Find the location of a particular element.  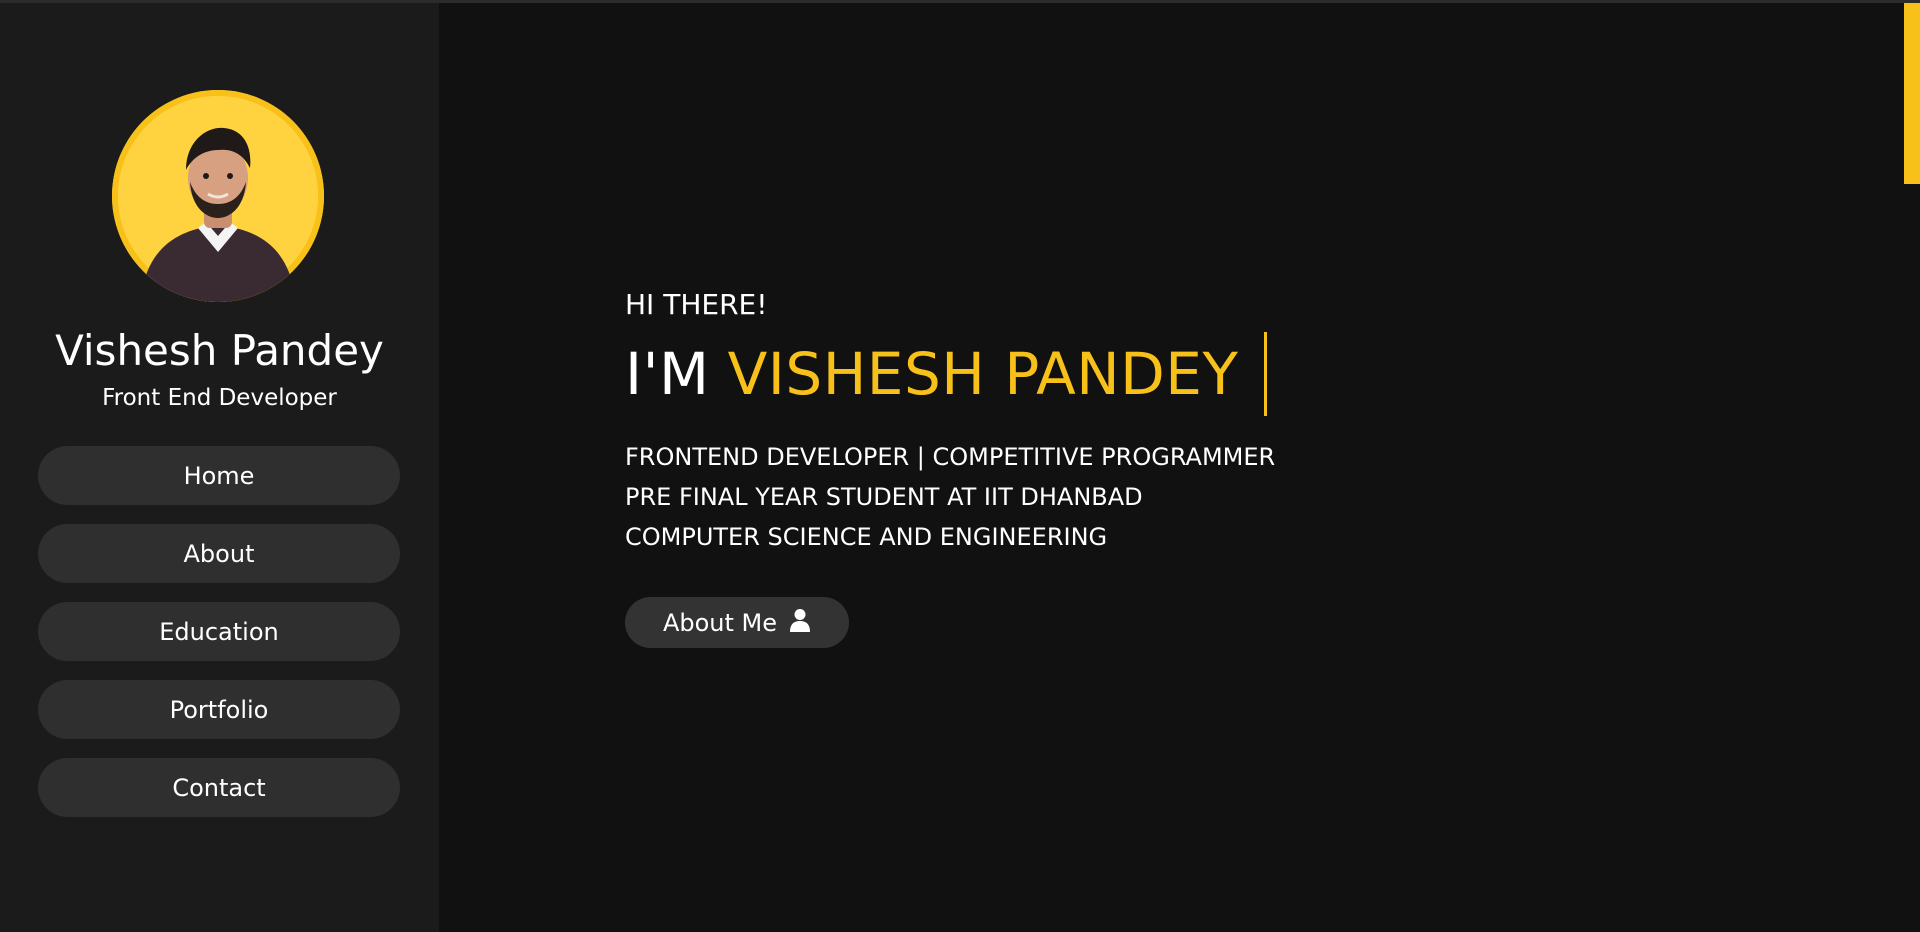

nav-item-home: Home is located at coordinates (219, 475).